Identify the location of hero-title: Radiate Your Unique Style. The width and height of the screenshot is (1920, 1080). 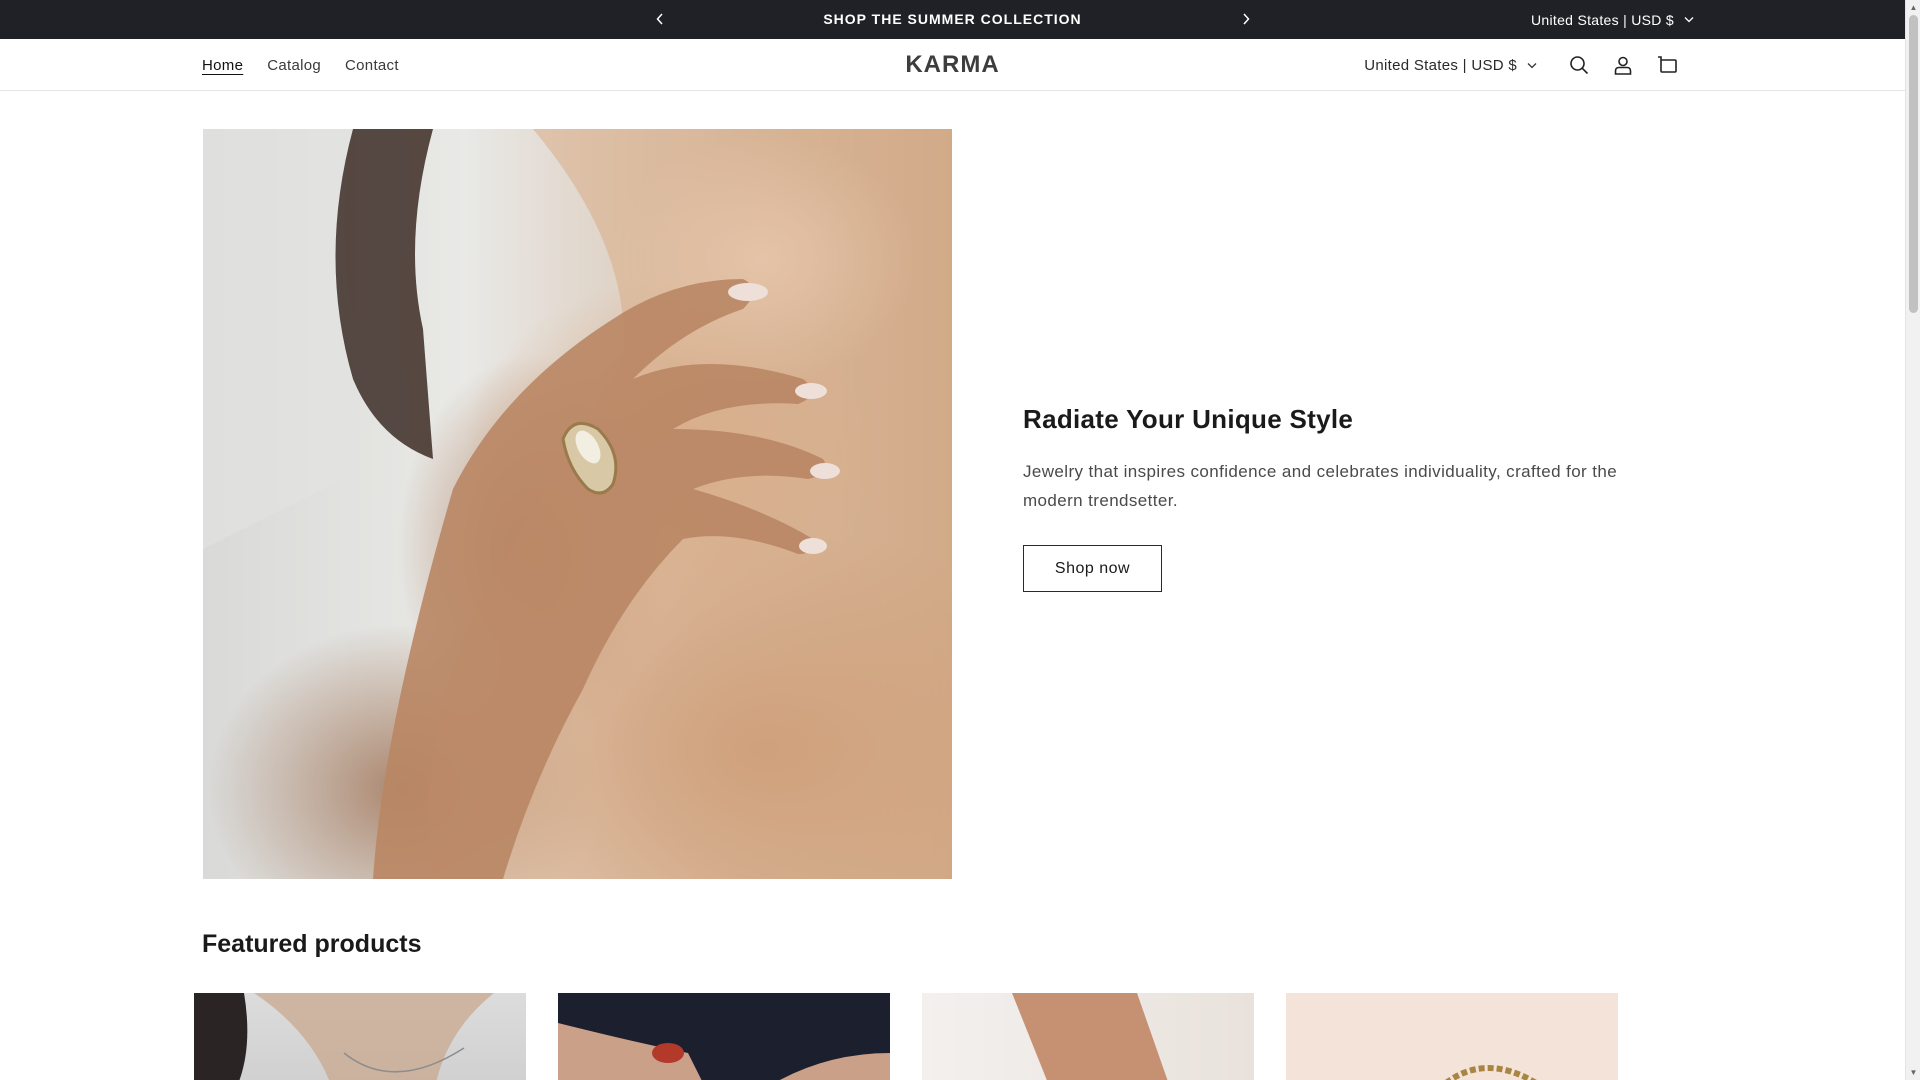
(1188, 419).